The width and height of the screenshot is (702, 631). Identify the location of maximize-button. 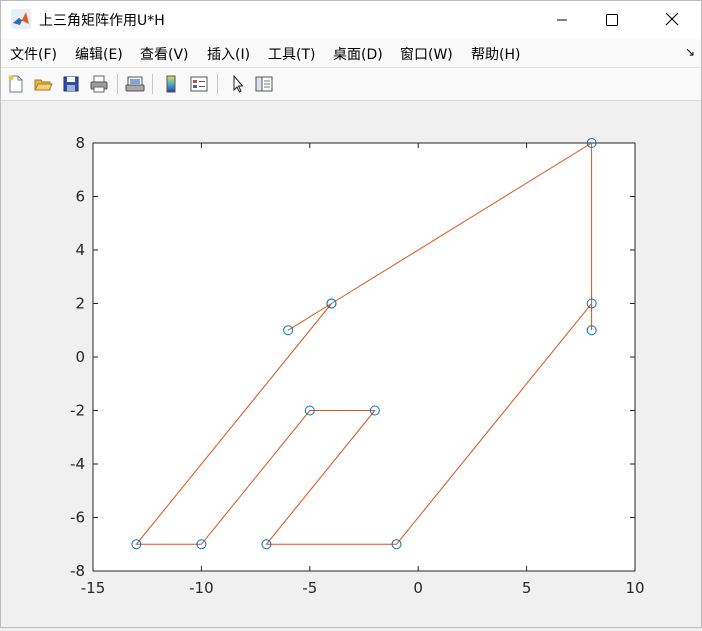
(612, 20).